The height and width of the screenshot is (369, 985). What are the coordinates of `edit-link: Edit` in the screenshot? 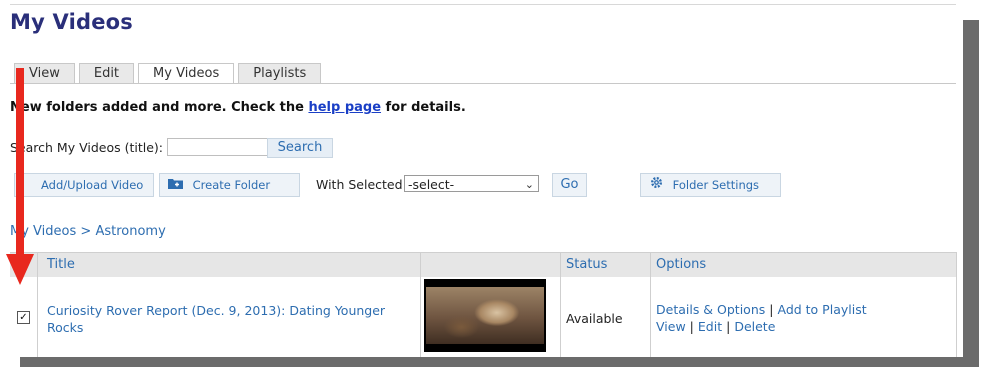 It's located at (710, 326).